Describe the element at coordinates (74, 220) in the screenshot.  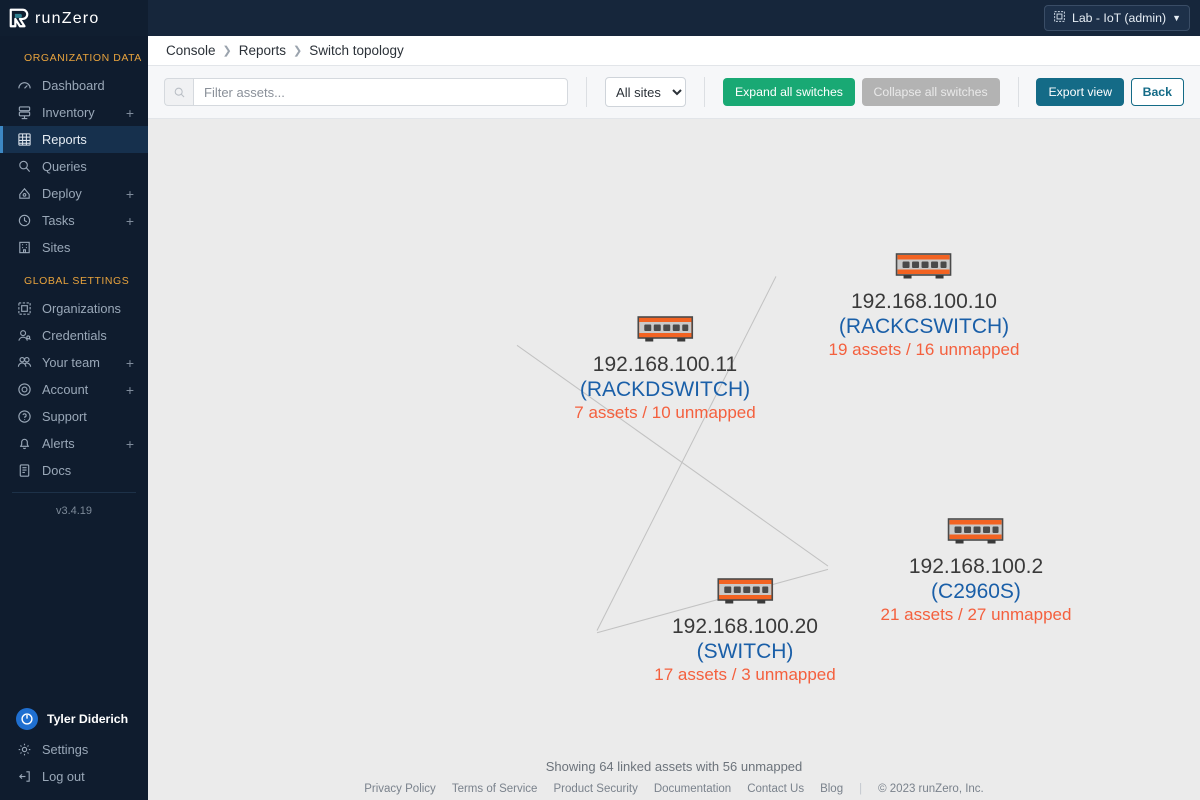
I see `sidebar-item-tasks: Tasks +` at that location.